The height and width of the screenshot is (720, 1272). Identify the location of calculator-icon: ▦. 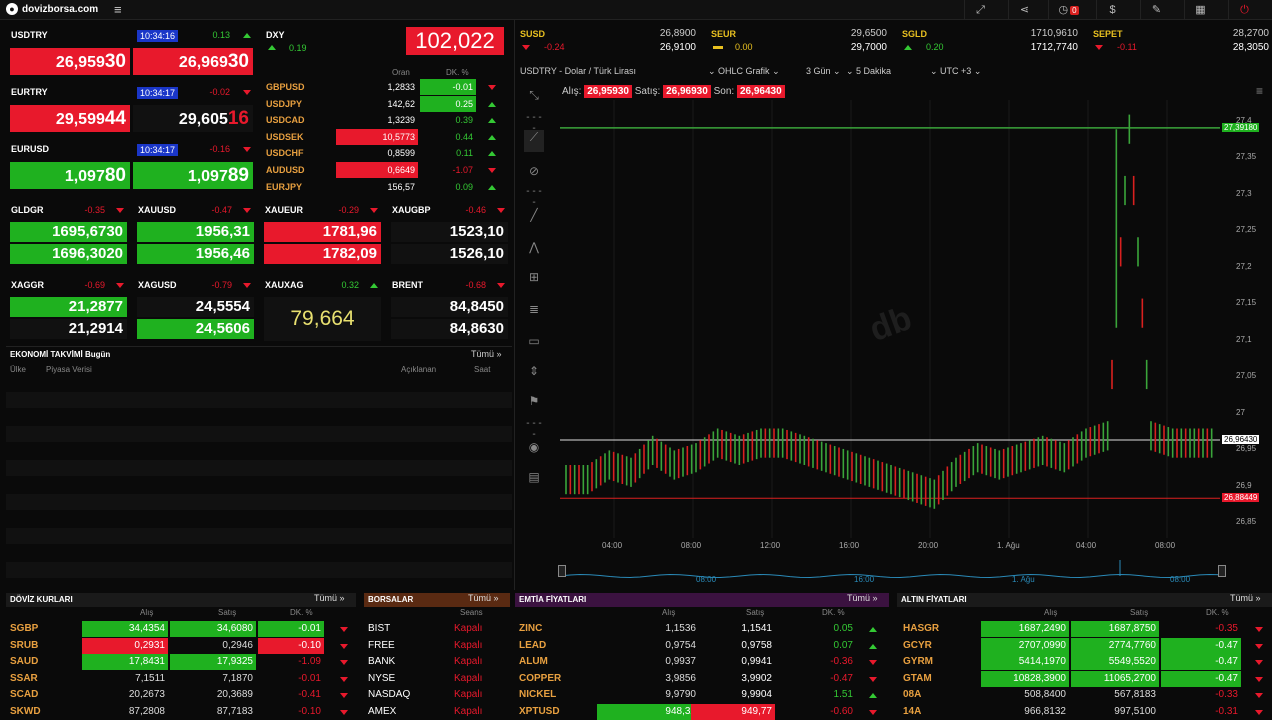
(1200, 10).